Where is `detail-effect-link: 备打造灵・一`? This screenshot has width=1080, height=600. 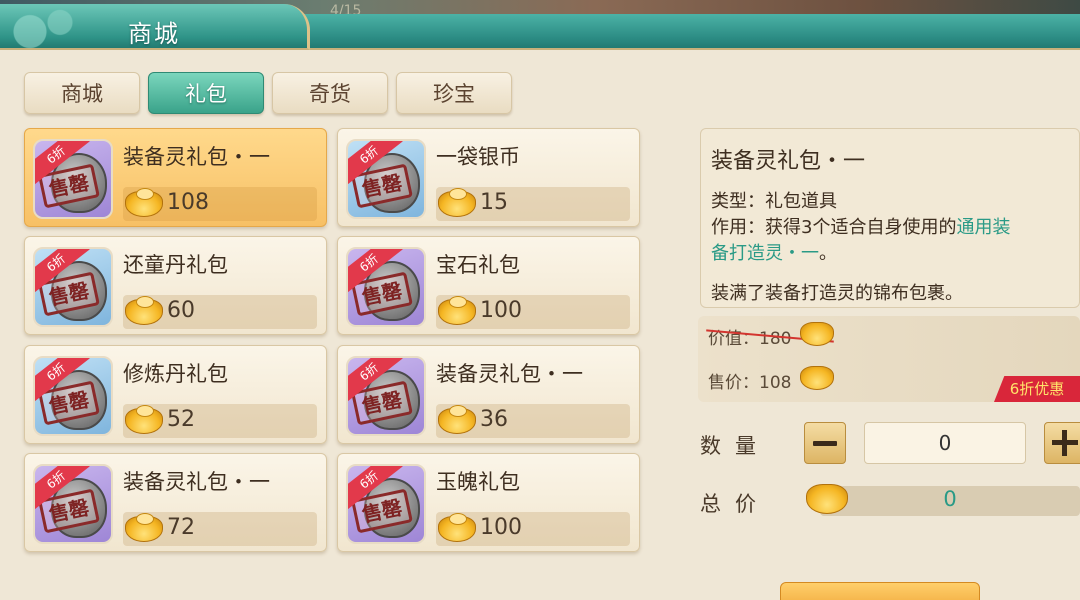 detail-effect-link: 备打造灵・一 is located at coordinates (765, 253).